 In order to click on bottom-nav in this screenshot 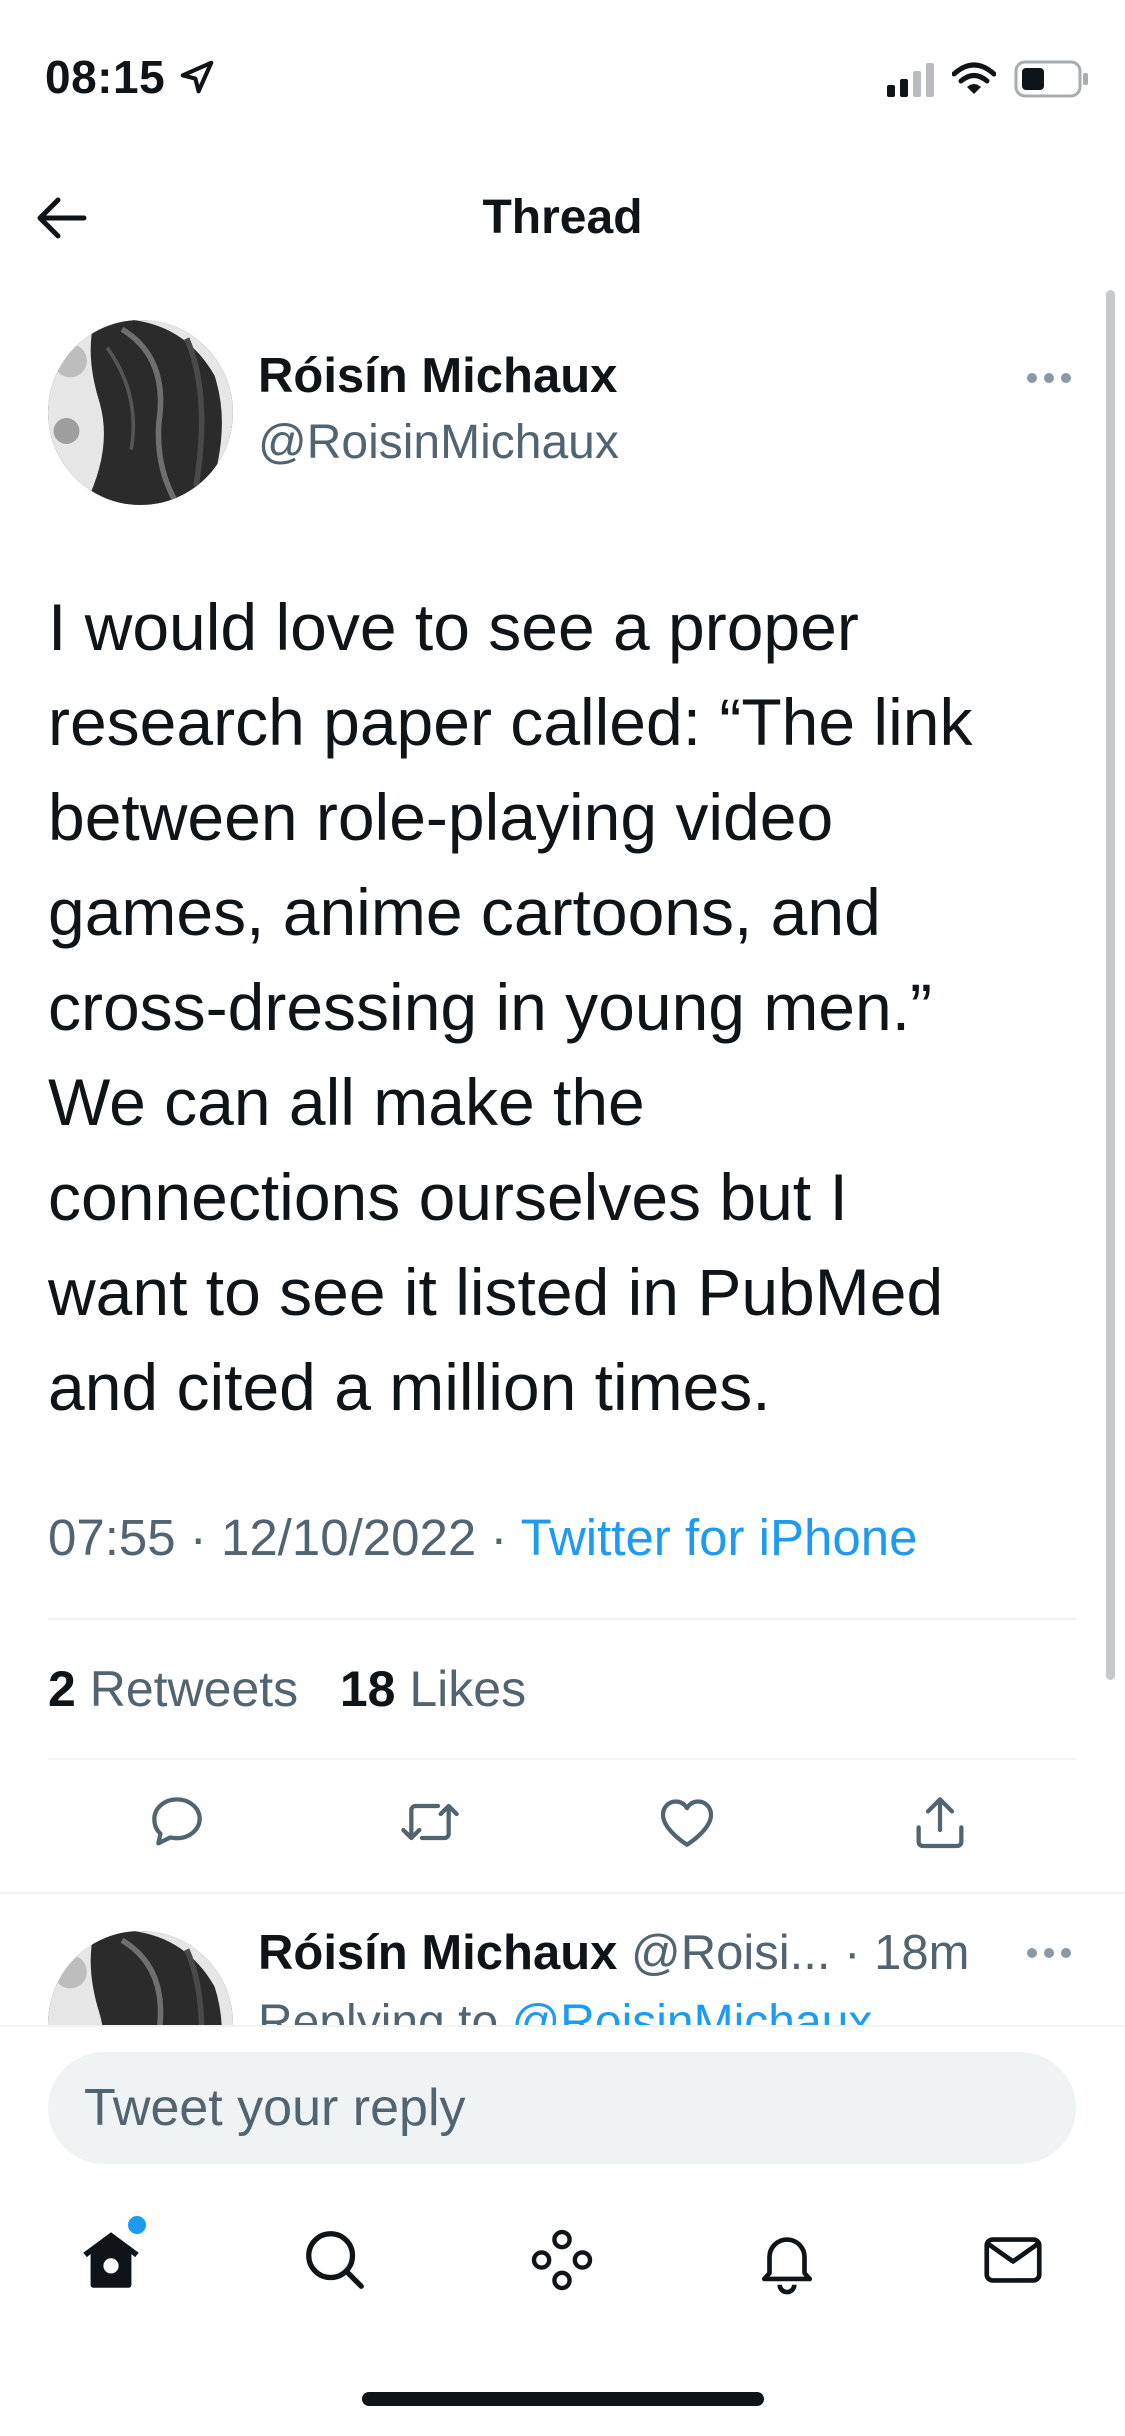, I will do `click(562, 2265)`.